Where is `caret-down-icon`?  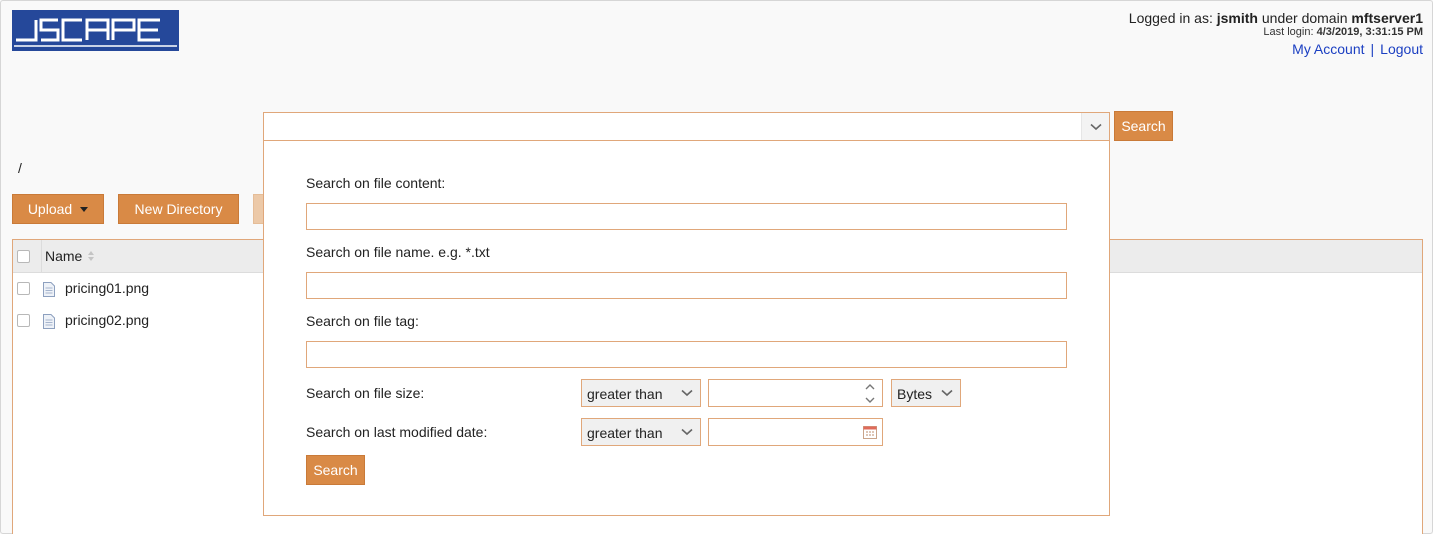 caret-down-icon is located at coordinates (84, 209).